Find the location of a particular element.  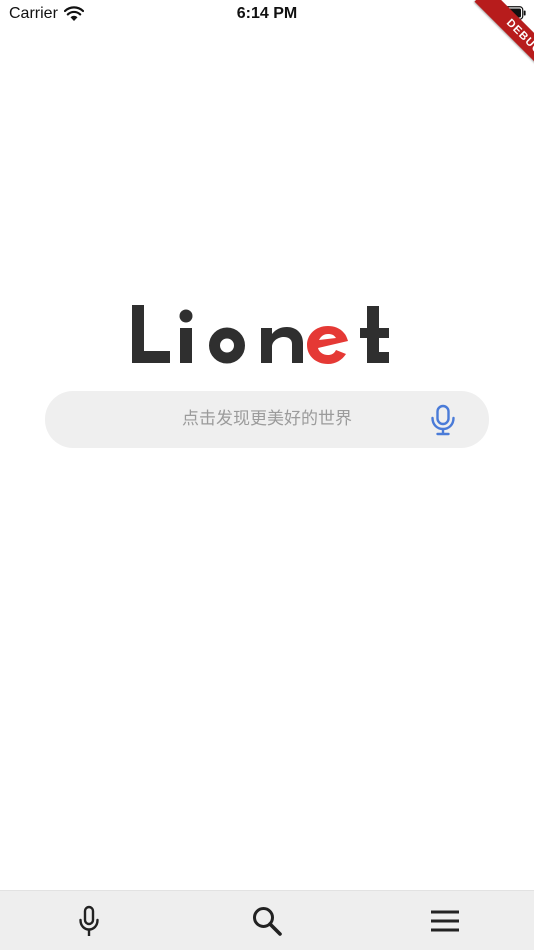

app-logo is located at coordinates (260, 334).